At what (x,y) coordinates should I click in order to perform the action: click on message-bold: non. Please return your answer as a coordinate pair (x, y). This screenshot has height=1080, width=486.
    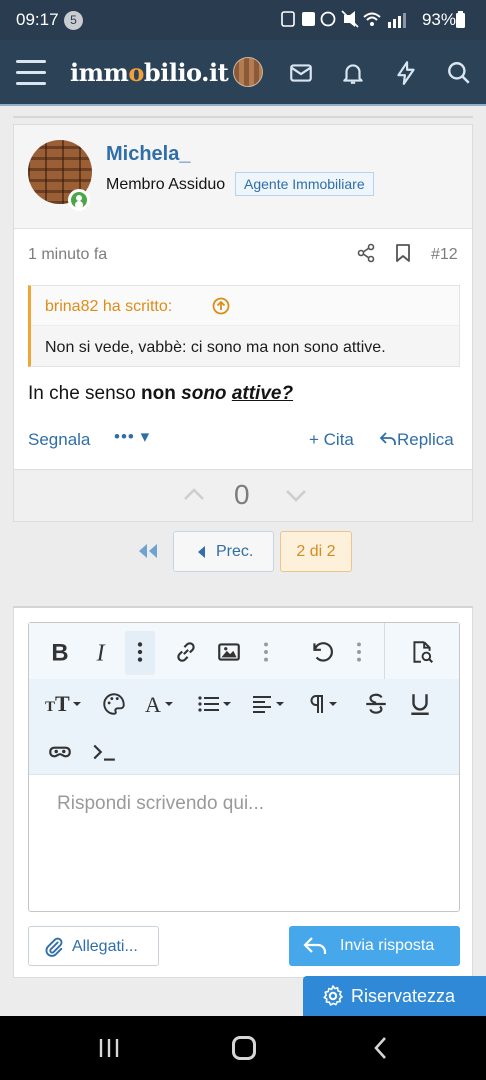
    Looking at the image, I should click on (158, 393).